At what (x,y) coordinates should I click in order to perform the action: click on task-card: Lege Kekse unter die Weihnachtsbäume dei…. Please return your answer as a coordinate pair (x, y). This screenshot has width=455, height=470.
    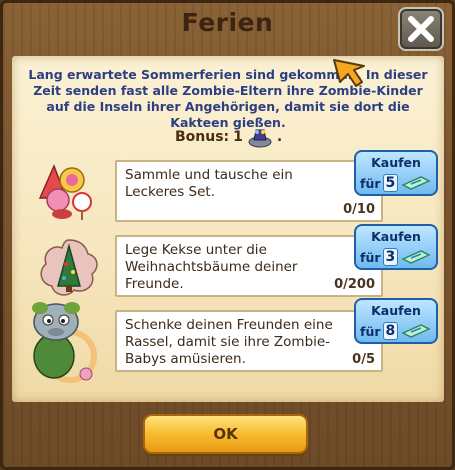
    Looking at the image, I should click on (249, 266).